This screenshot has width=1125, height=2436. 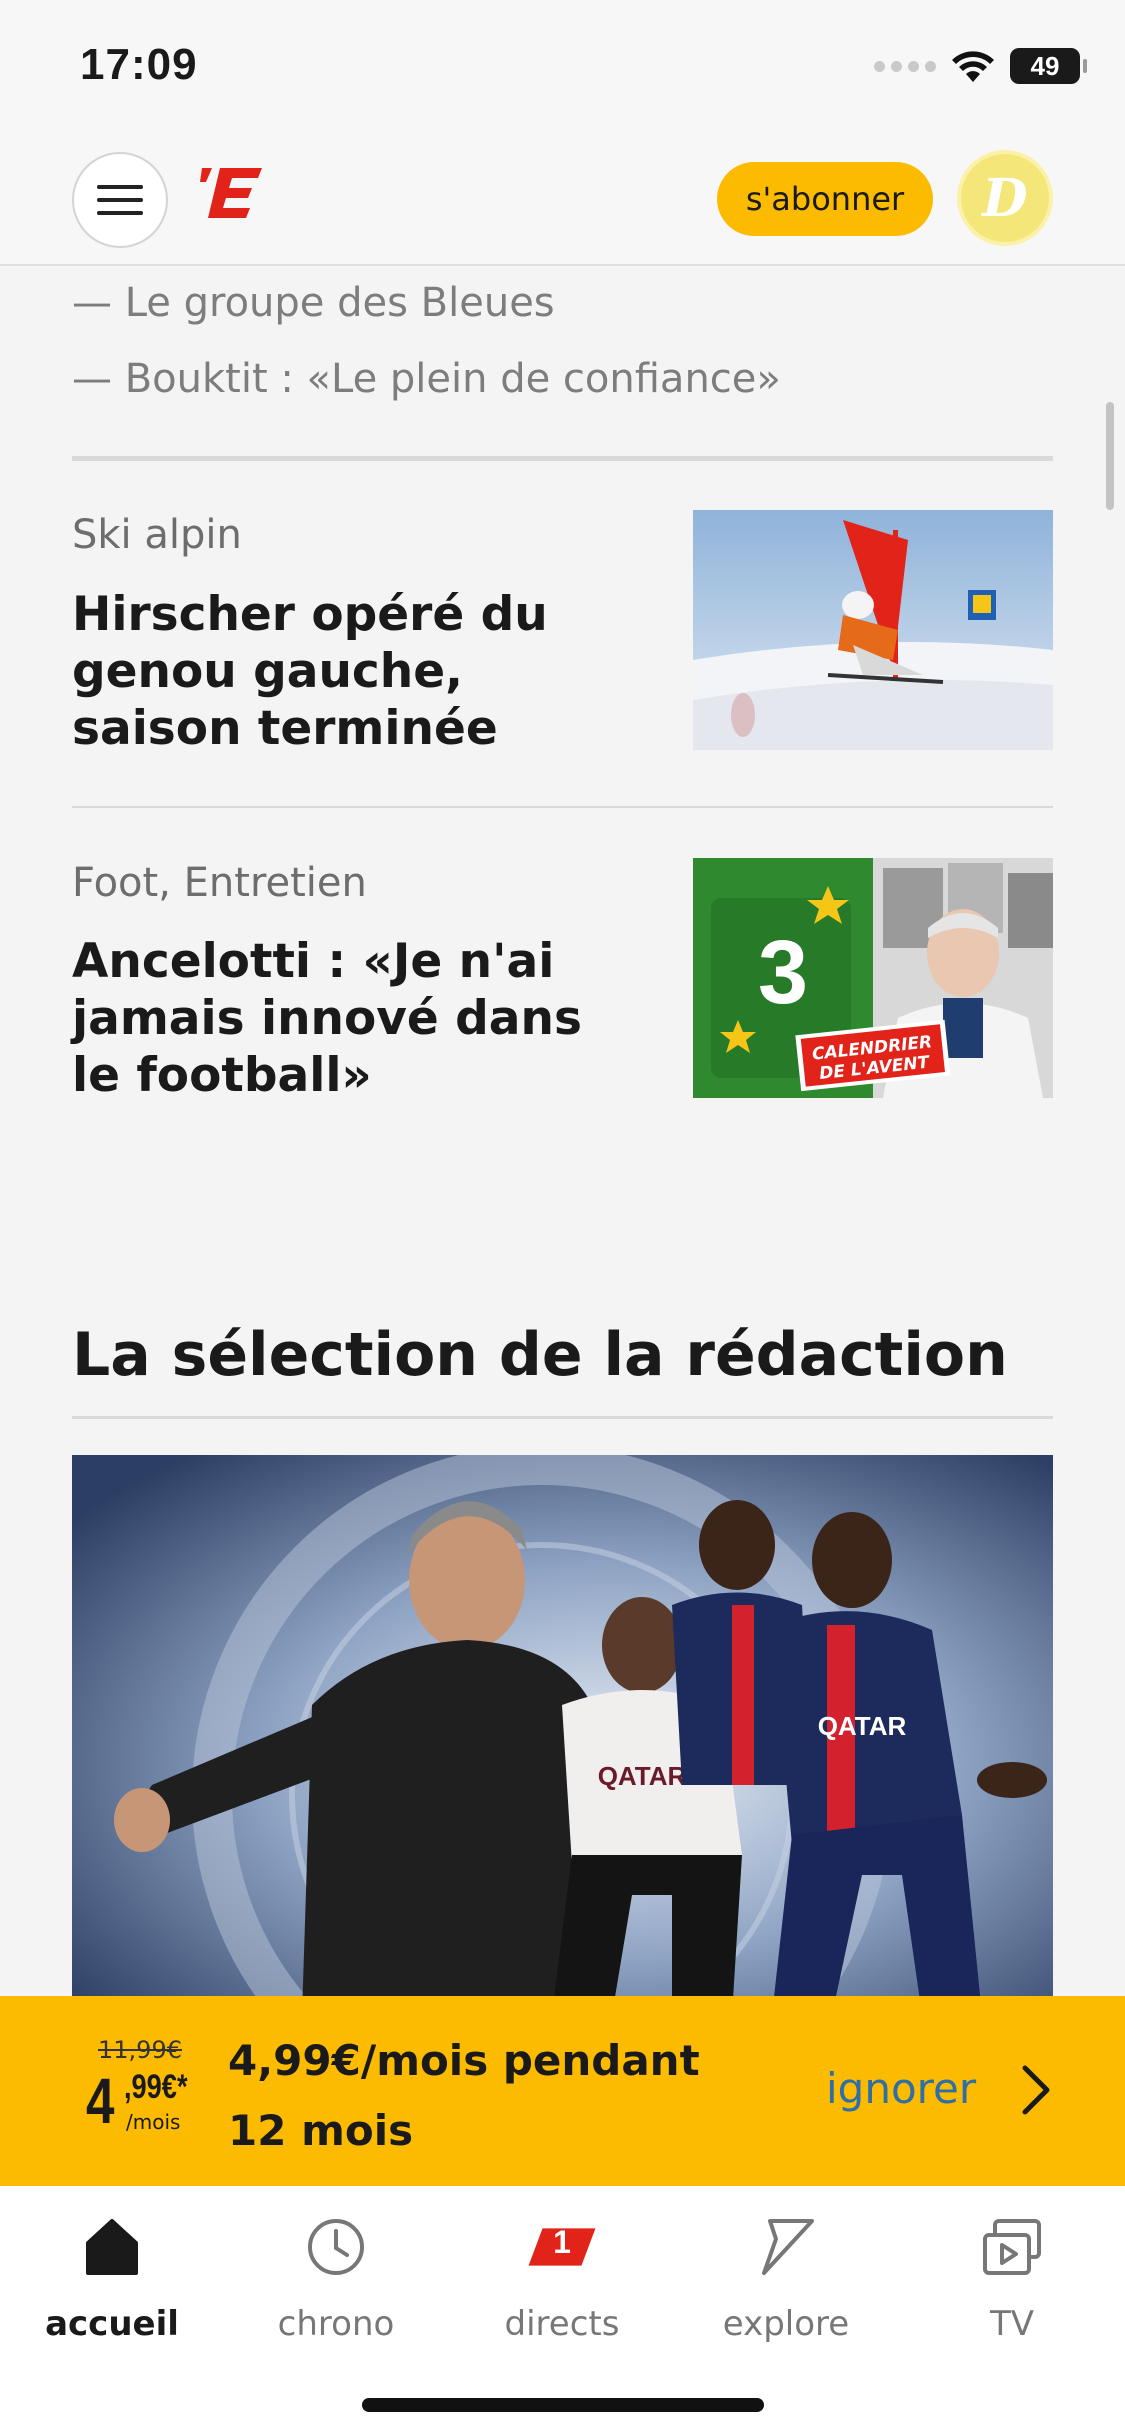 I want to click on status-icons: 49, so click(x=980, y=66).